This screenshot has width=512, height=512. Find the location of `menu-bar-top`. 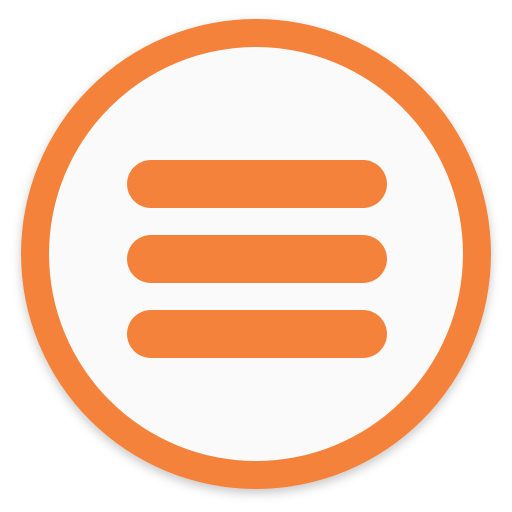

menu-bar-top is located at coordinates (257, 184).